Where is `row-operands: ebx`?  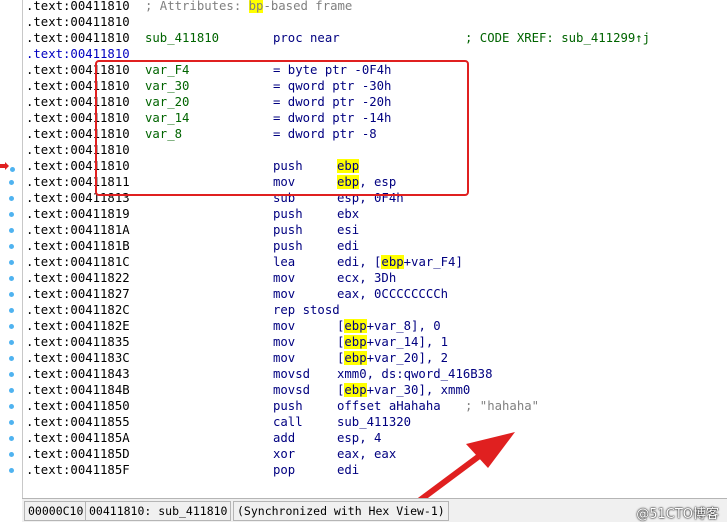 row-operands: ebx is located at coordinates (348, 214).